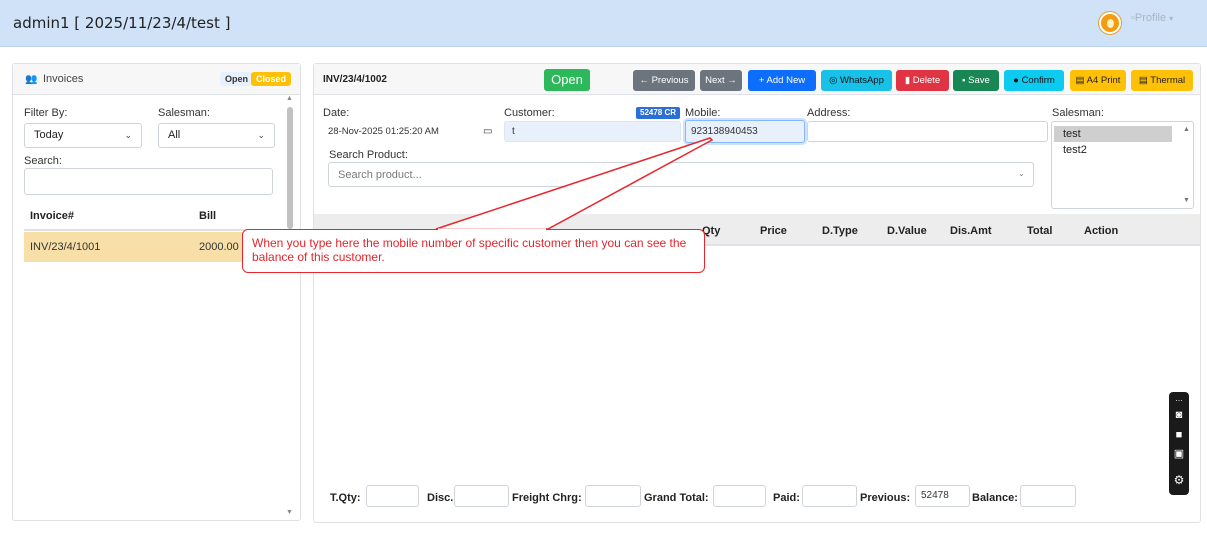  I want to click on invoice-search-input, so click(148, 181).